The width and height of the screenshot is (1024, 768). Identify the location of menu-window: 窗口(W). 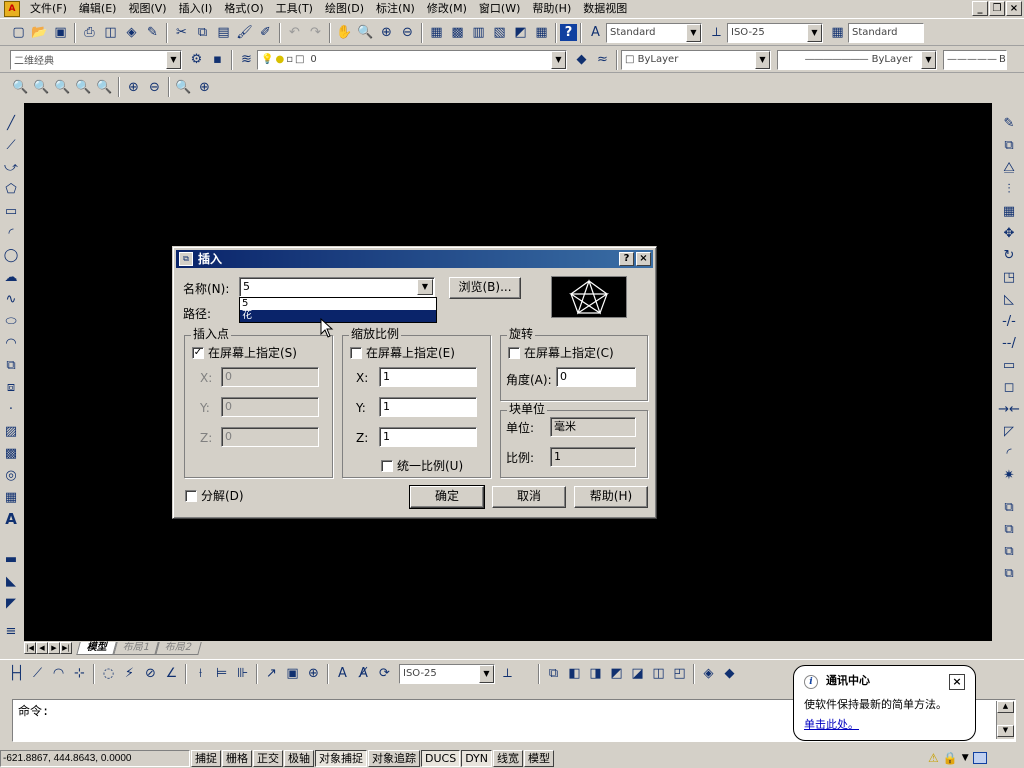
(499, 9).